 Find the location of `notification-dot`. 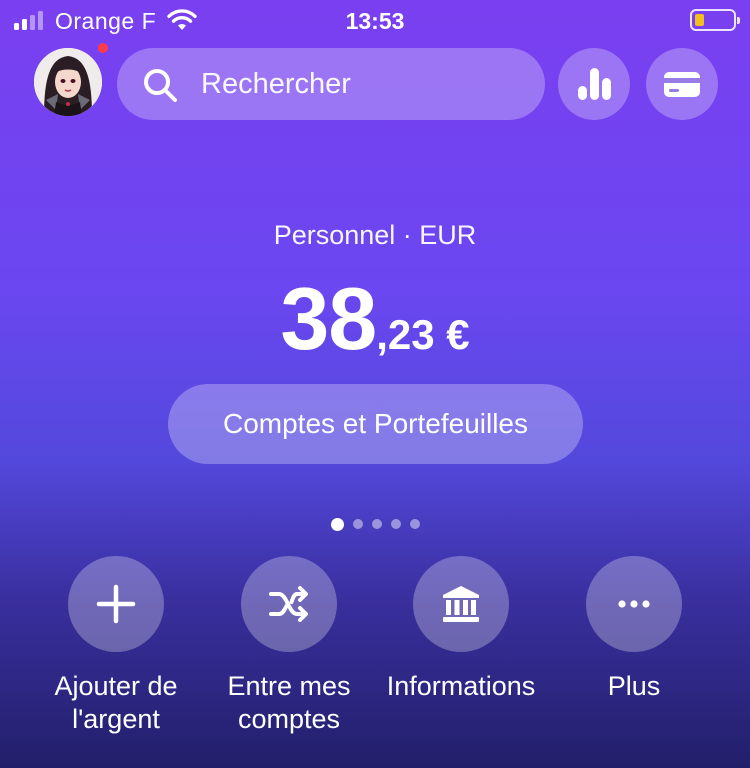

notification-dot is located at coordinates (103, 48).